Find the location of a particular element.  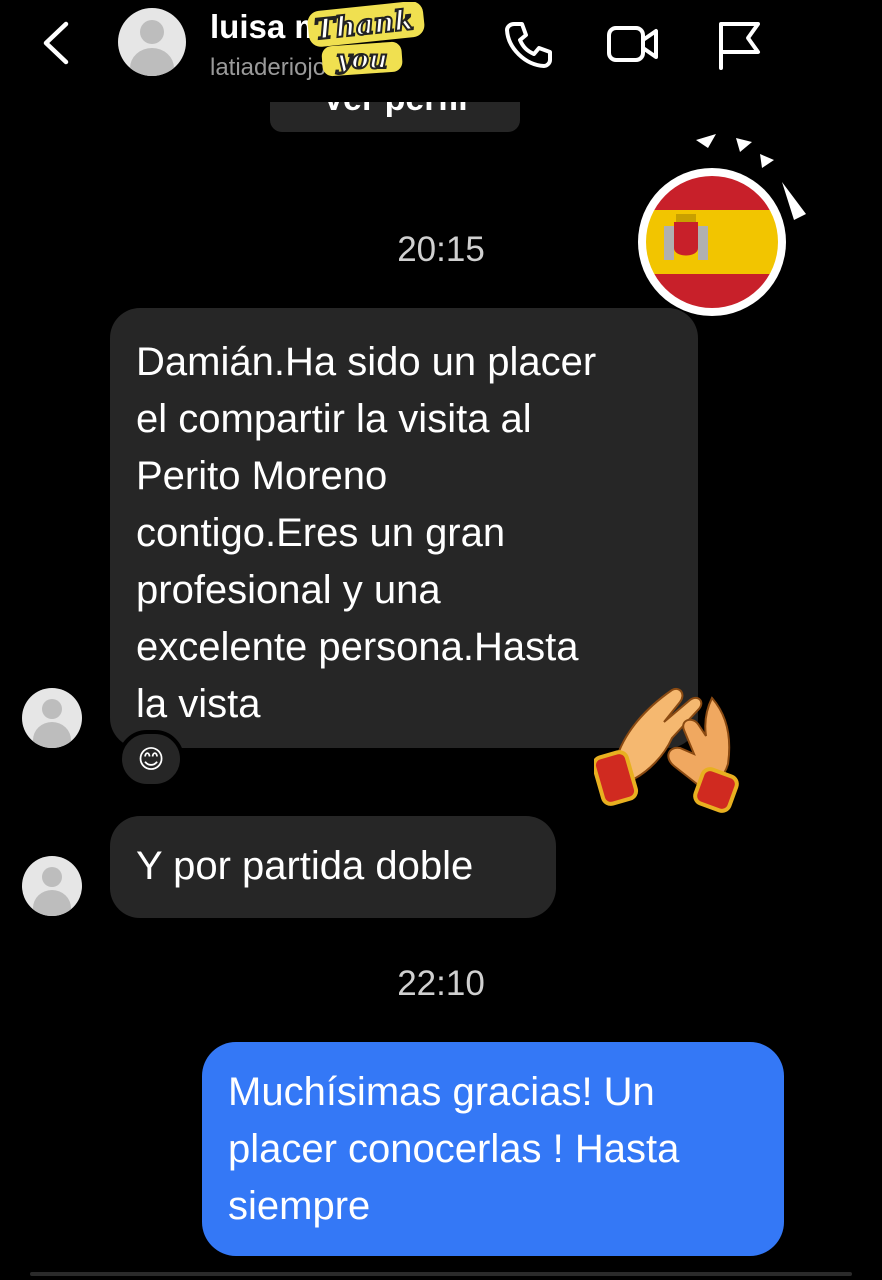

message-line: contigo.Eres un gran is located at coordinates (321, 533).